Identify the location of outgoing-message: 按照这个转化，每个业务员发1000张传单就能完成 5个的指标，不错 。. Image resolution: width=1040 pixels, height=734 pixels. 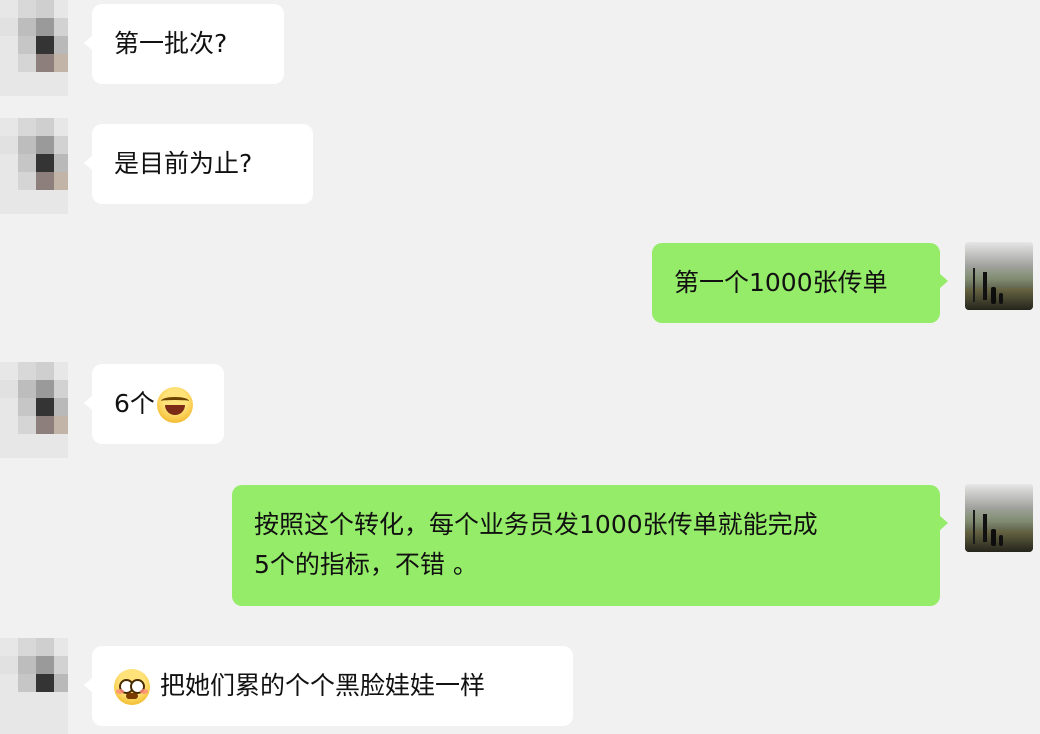
(590, 545).